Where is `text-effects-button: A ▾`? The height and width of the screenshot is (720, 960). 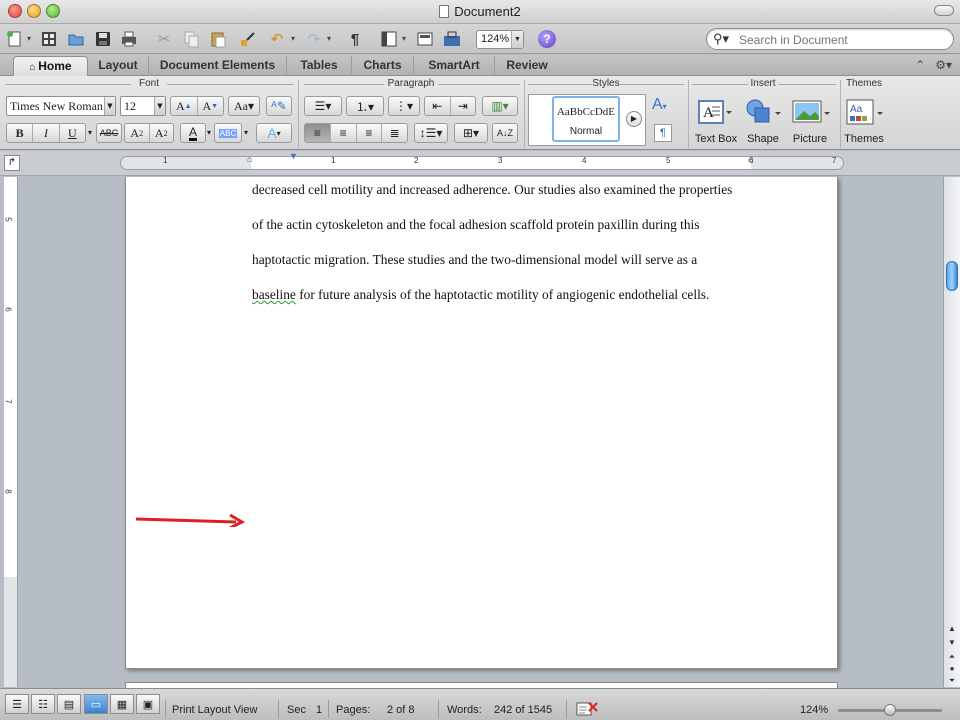 text-effects-button: A ▾ is located at coordinates (274, 133).